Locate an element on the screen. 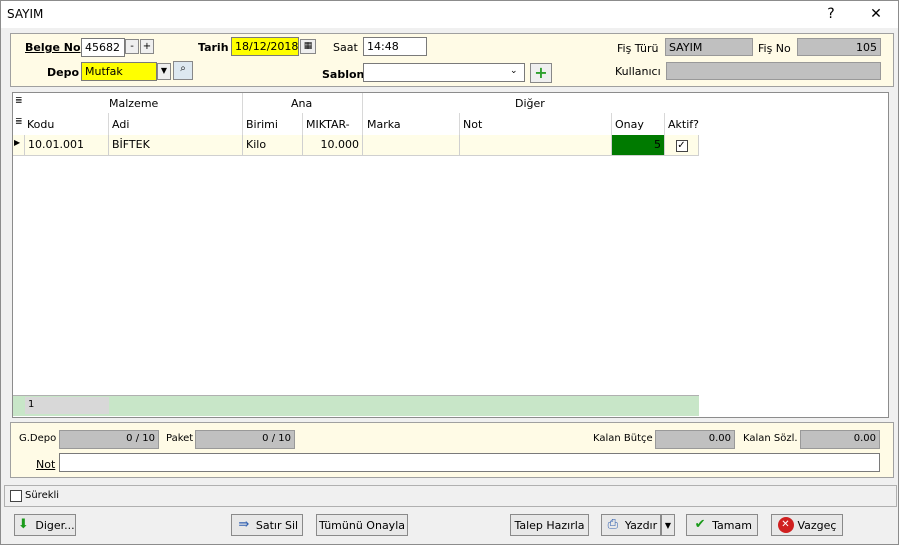 The image size is (899, 545). kalan-butce-label: Kalan Bütçe is located at coordinates (623, 438).